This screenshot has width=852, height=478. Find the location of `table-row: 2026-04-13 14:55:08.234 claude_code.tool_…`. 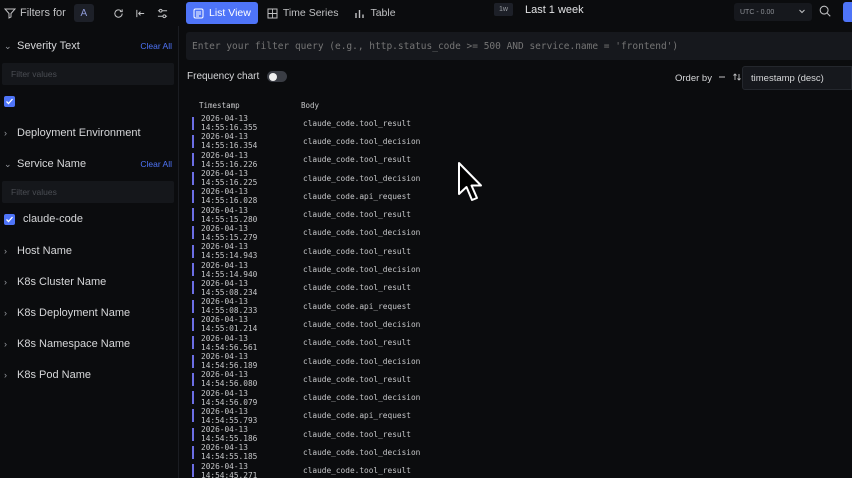

table-row: 2026-04-13 14:55:08.234 claude_code.tool_… is located at coordinates (492, 288).